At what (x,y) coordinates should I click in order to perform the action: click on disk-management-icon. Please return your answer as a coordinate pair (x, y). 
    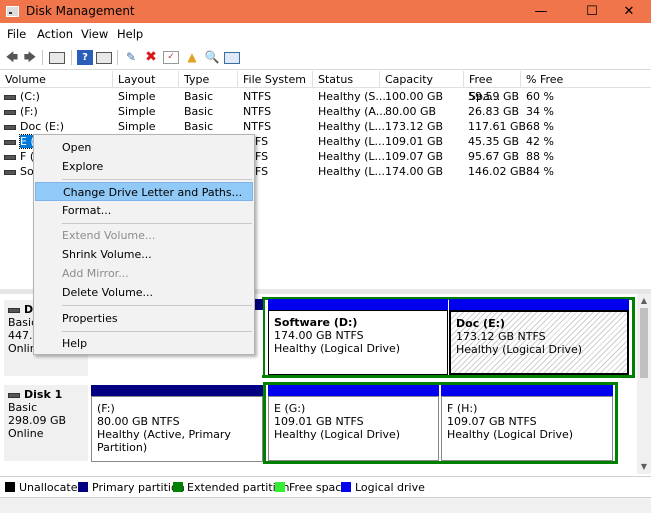
    Looking at the image, I should click on (12, 11).